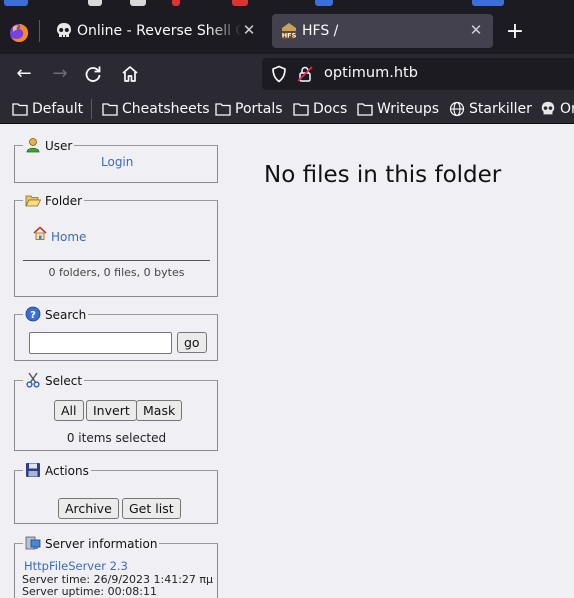 This screenshot has height=598, width=574. What do you see at coordinates (58, 109) in the screenshot?
I see `bookmark-label: Default` at bounding box center [58, 109].